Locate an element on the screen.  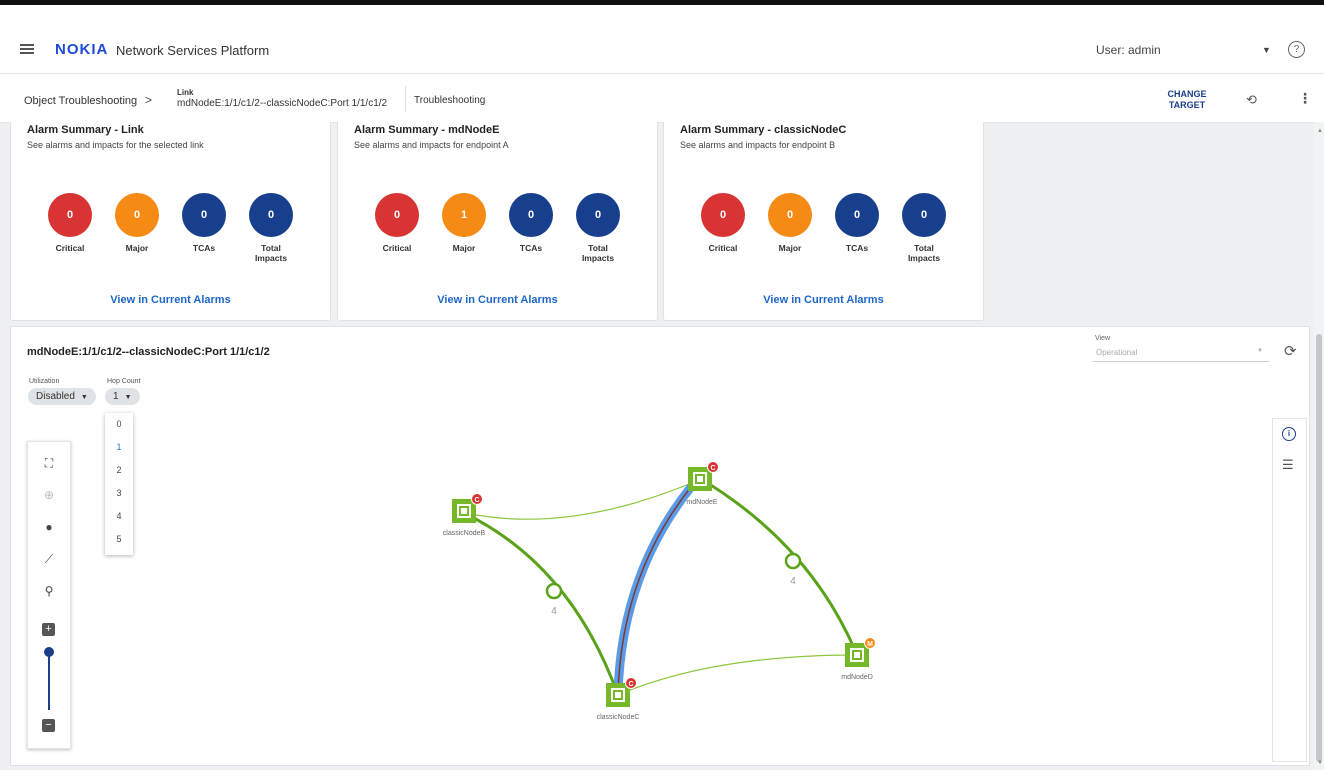
hop-option: 0 is located at coordinates (119, 424).